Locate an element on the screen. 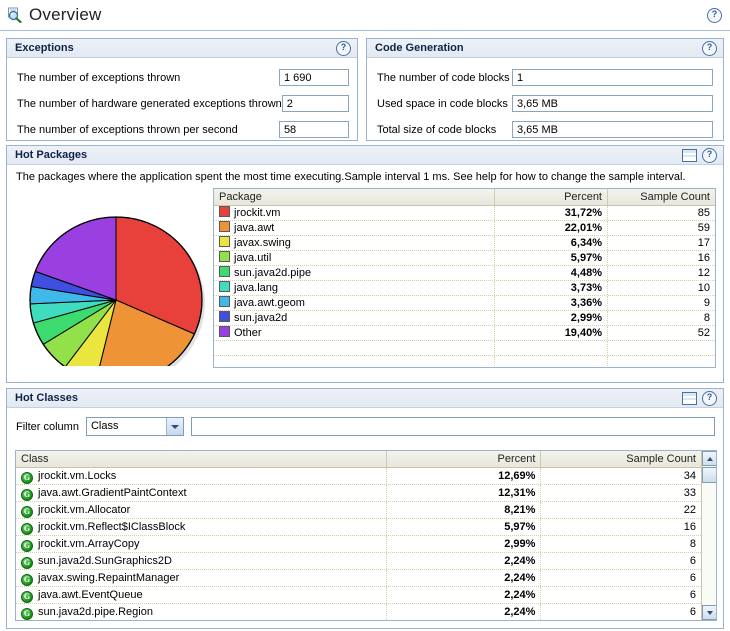  table-row: Gjava.awt.GradientPaintContext 12,31% 33 is located at coordinates (358, 493).